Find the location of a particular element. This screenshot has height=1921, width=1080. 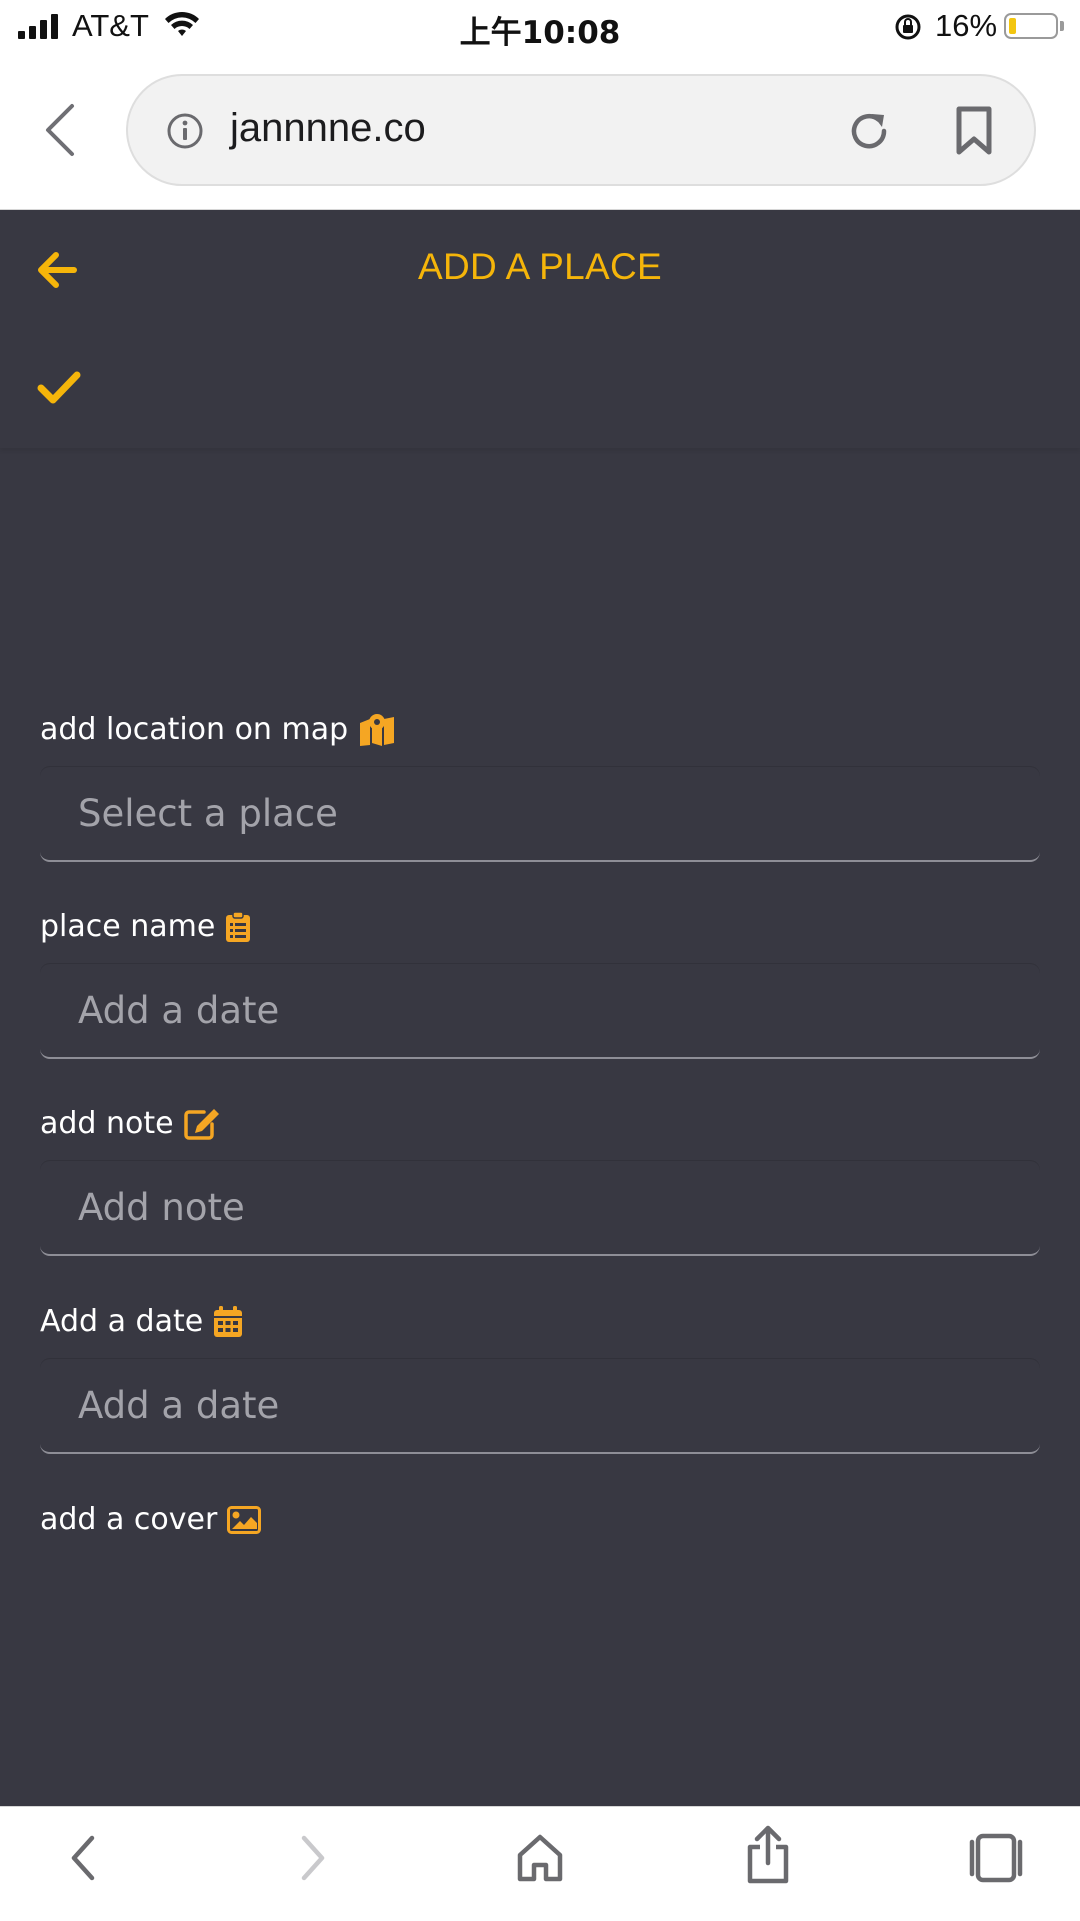

location-label: add location on map is located at coordinates (218, 729).